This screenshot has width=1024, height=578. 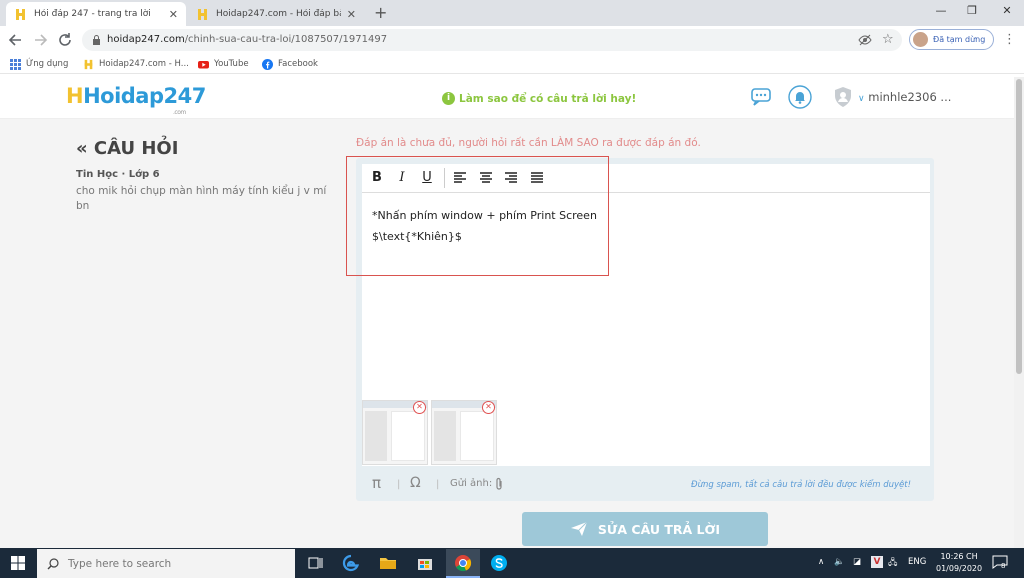 I want to click on skype-icon, so click(x=499, y=563).